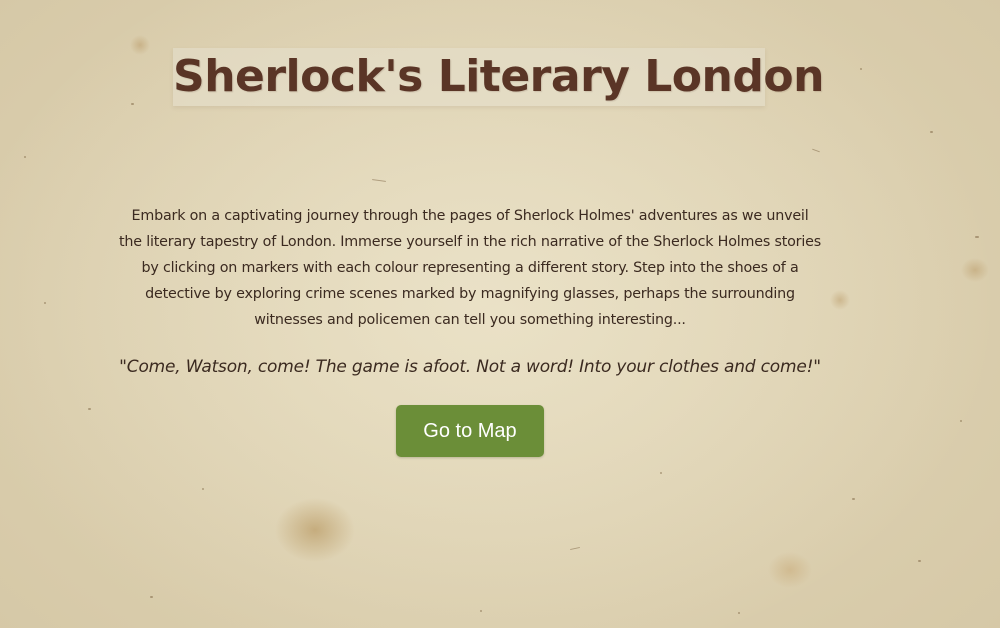 Image resolution: width=1000 pixels, height=628 pixels. Describe the element at coordinates (470, 431) in the screenshot. I see `go-to-map-button: Go to Map` at that location.